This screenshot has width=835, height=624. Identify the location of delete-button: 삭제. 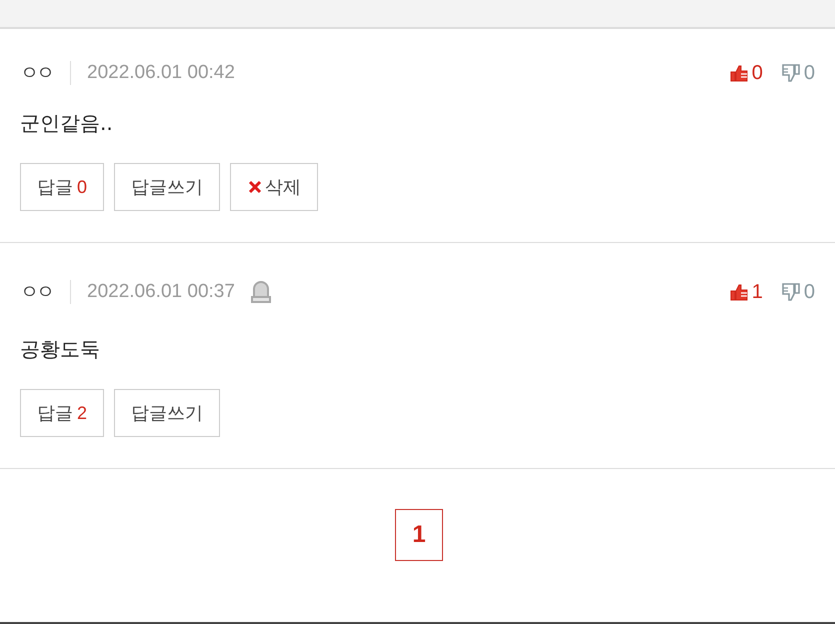
(274, 187).